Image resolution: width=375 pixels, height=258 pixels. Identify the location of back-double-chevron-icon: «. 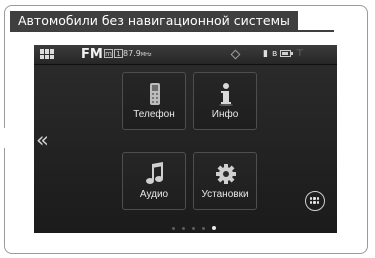
(42, 140).